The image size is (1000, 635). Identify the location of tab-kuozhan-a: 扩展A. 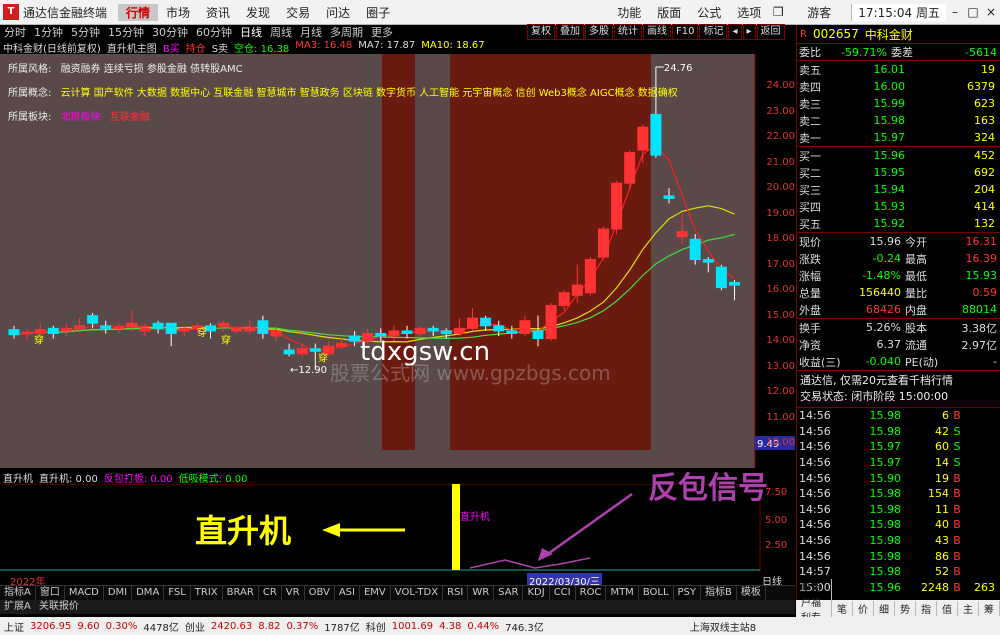
(17, 607).